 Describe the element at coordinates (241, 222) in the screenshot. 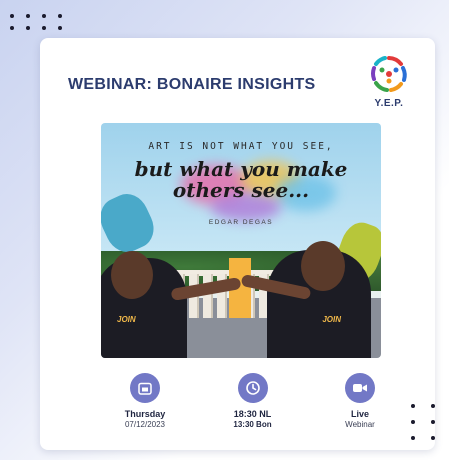

I see `poster-quote-author: EDGAR DEGAS` at that location.